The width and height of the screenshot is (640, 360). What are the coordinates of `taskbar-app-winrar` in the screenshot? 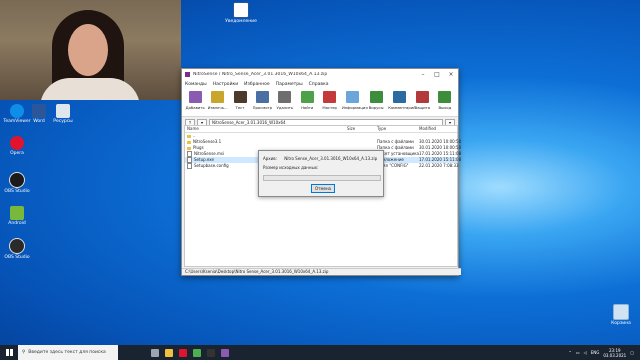 It's located at (225, 352).